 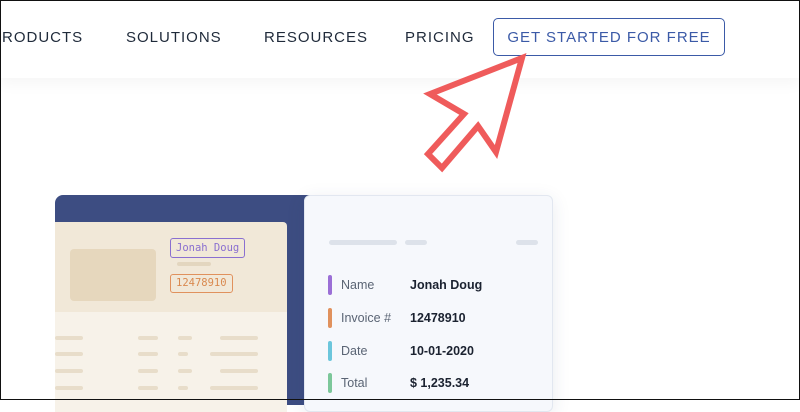 I want to click on field-label: Invoice #, so click(x=366, y=318).